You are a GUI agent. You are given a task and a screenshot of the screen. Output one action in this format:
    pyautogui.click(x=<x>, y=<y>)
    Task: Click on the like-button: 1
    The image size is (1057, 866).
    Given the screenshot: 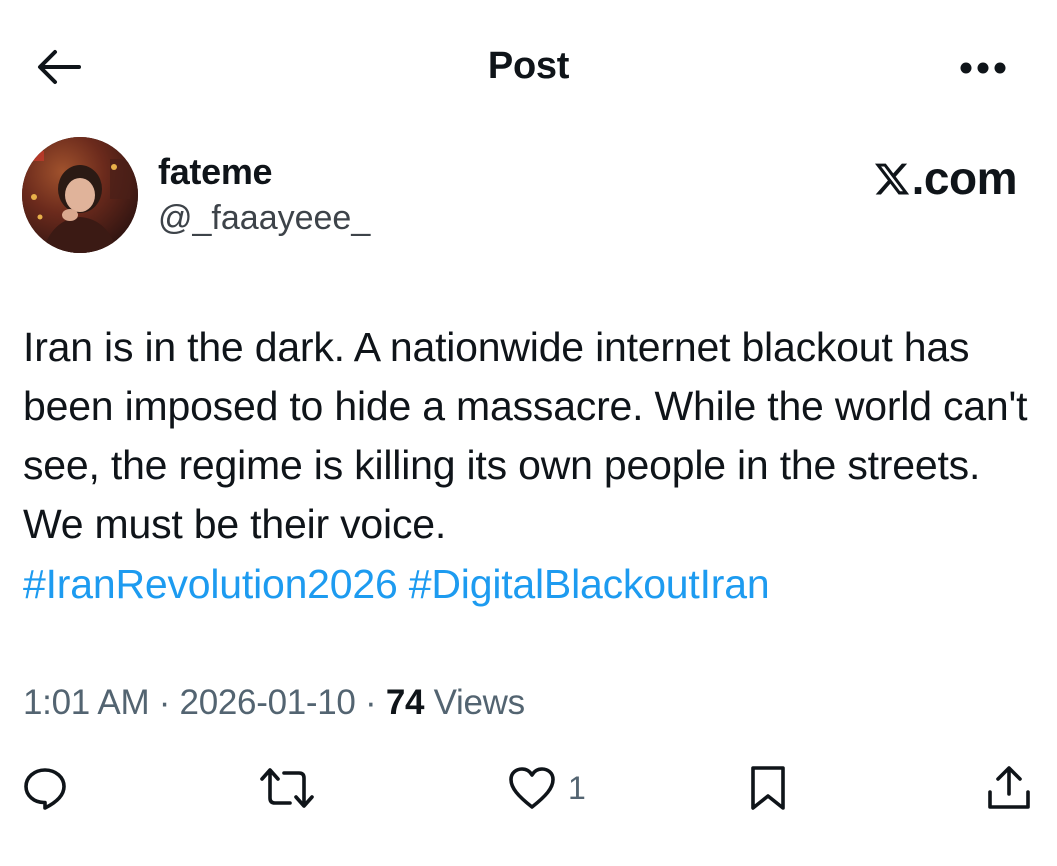 What is the action you would take?
    pyautogui.click(x=547, y=788)
    